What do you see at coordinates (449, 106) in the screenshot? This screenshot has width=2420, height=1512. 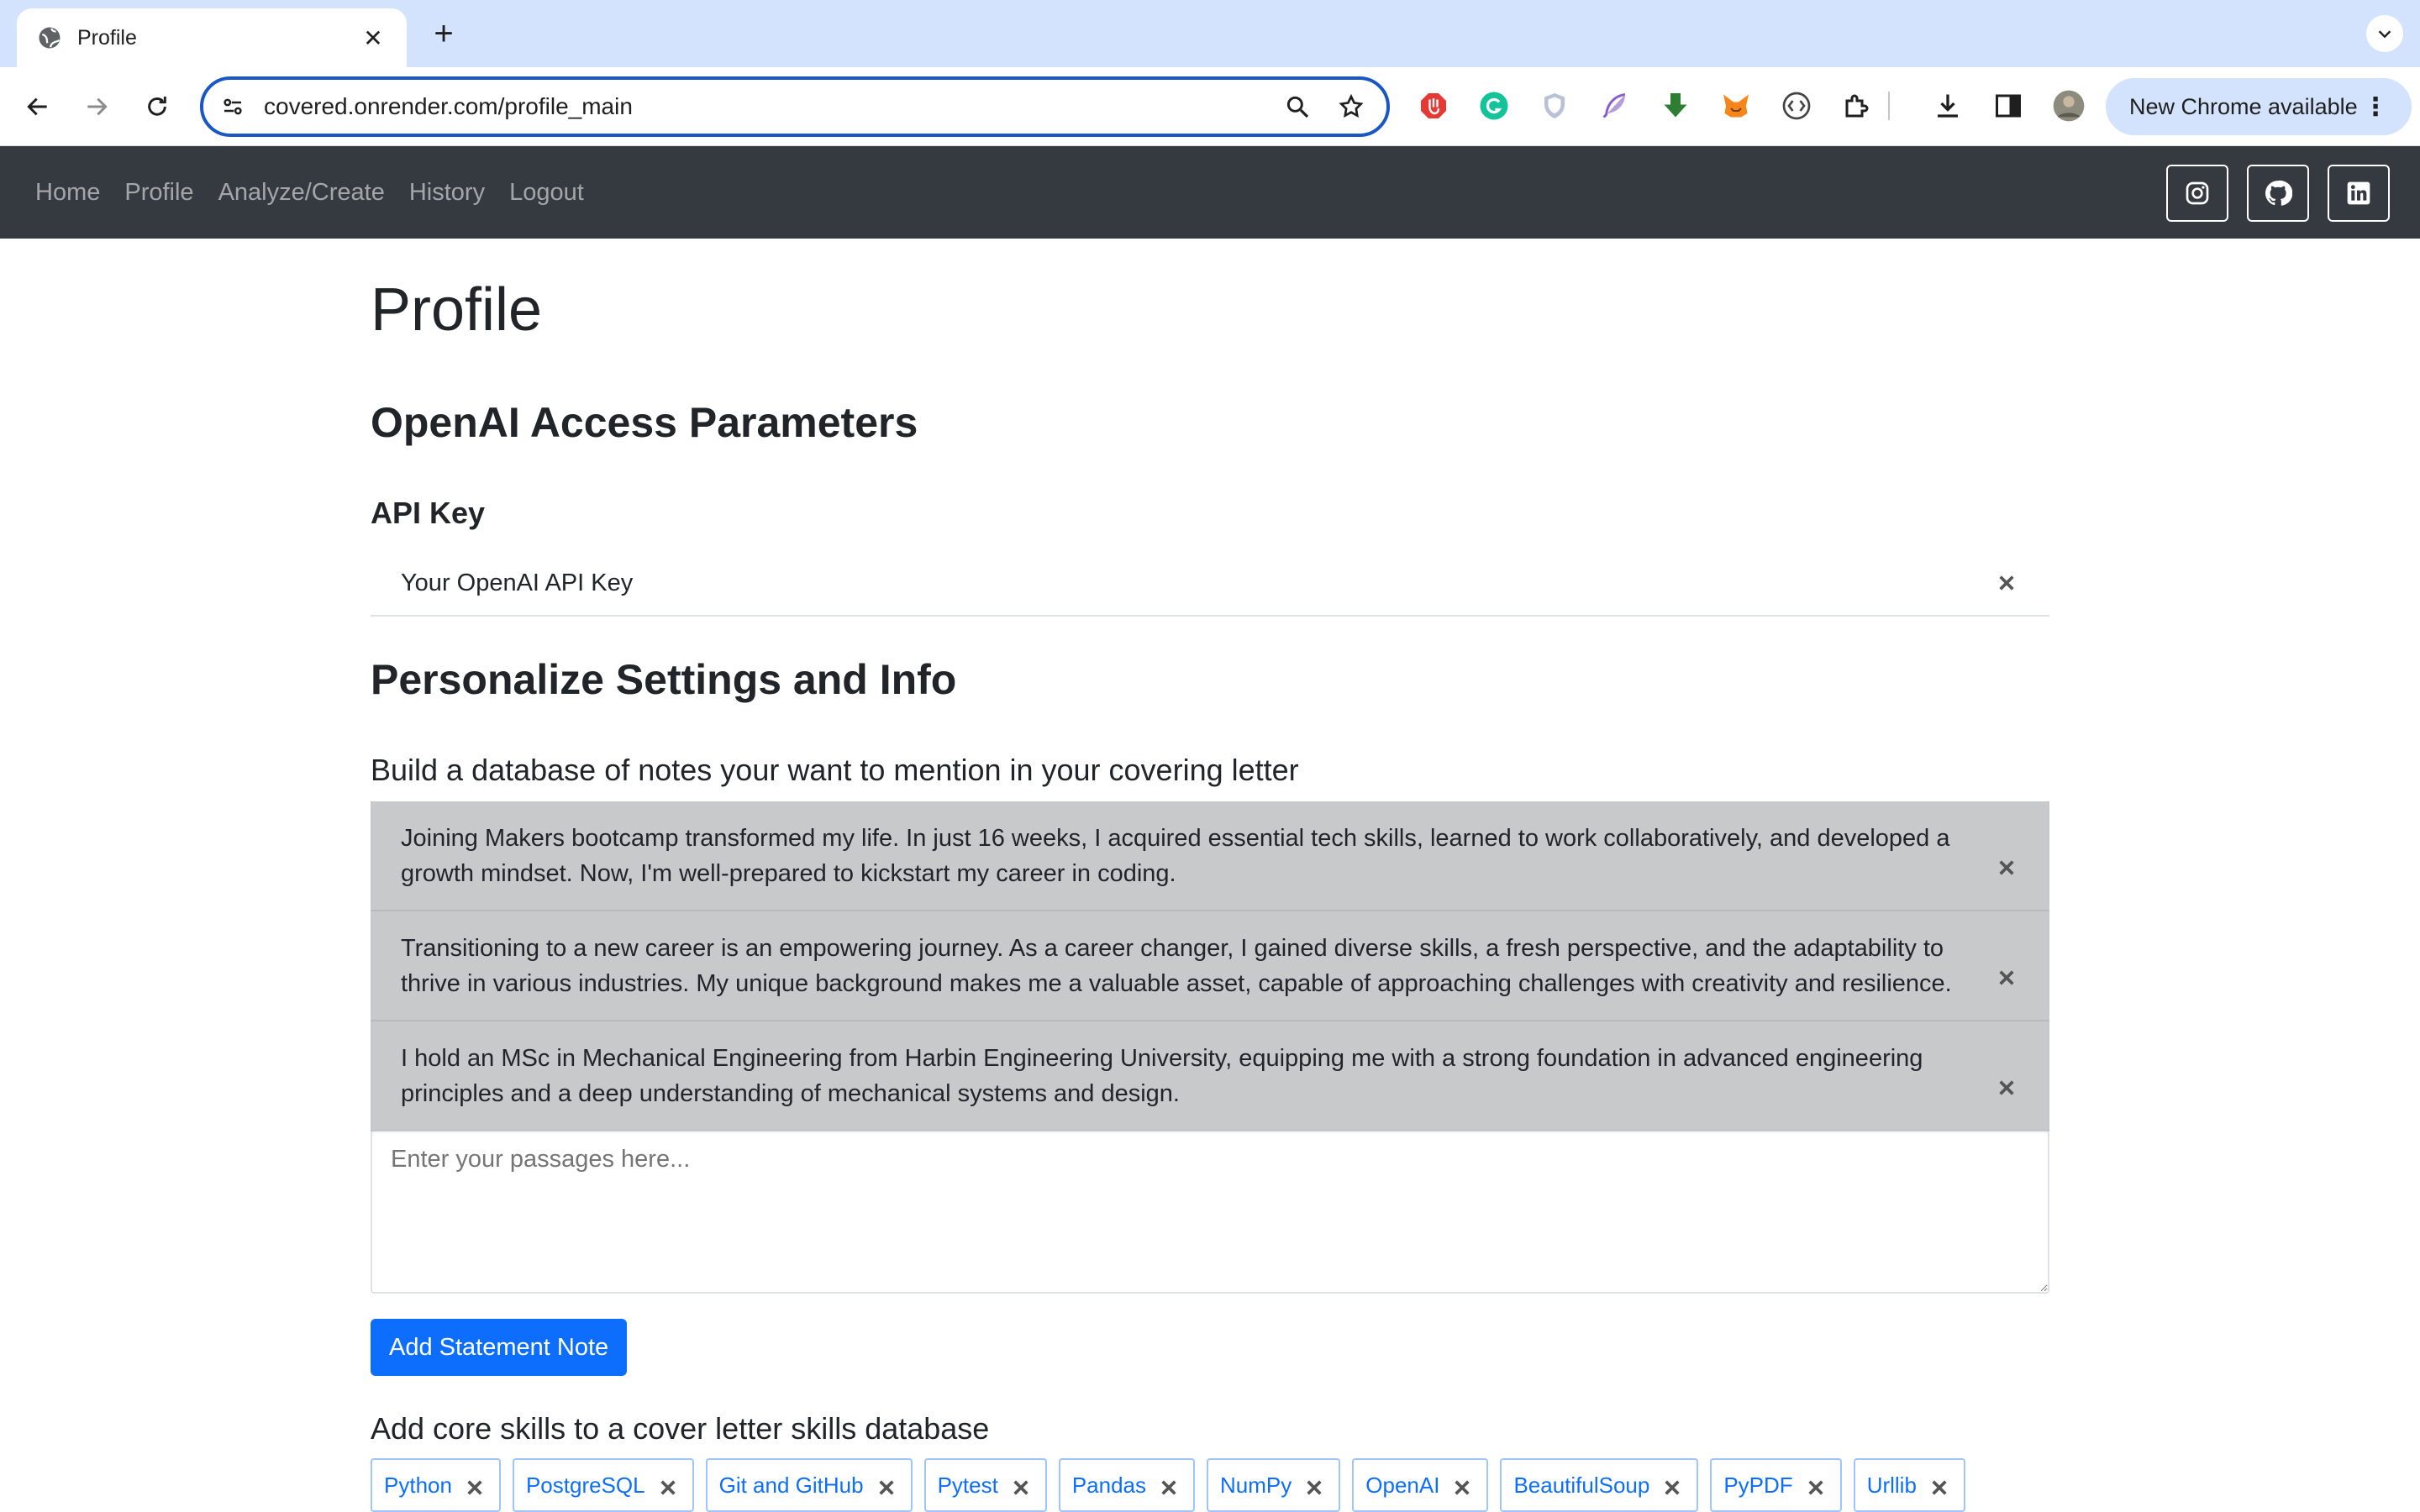 I see `url-text: covered.onrender.com/profile_main` at bounding box center [449, 106].